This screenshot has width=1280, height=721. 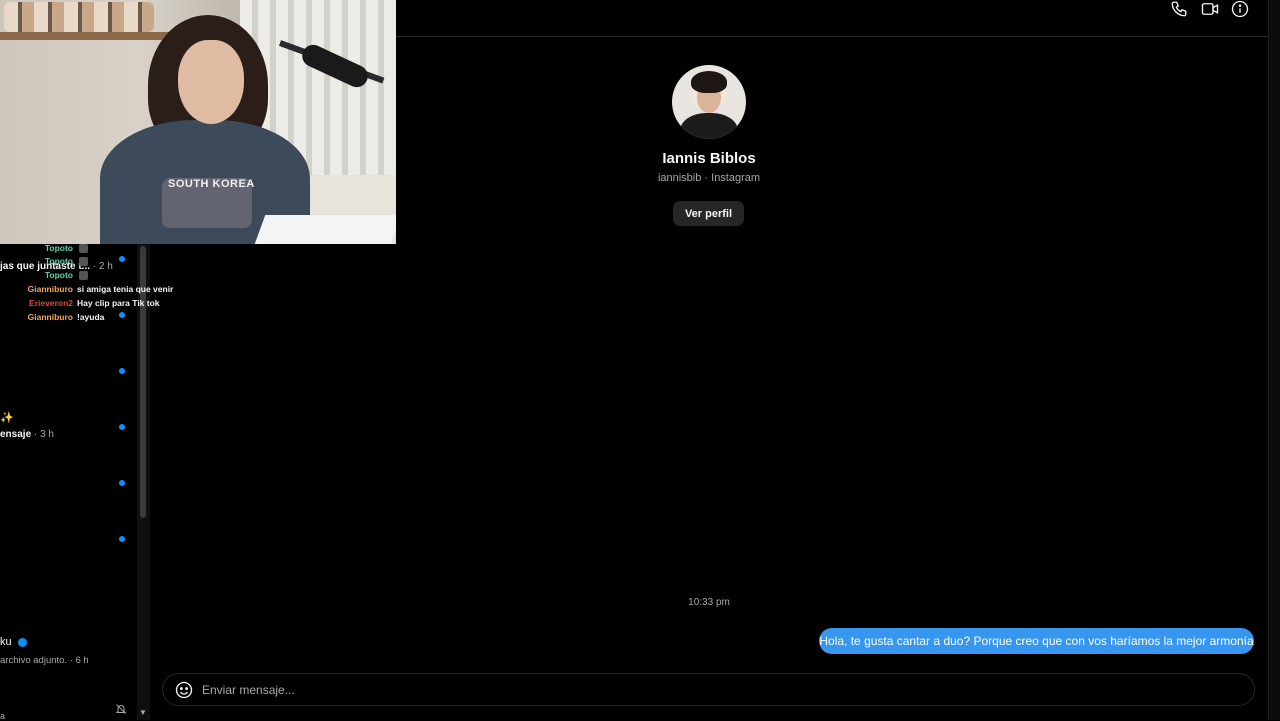 I want to click on inbox-item-preview: ensaje · 3 h, so click(x=27, y=434).